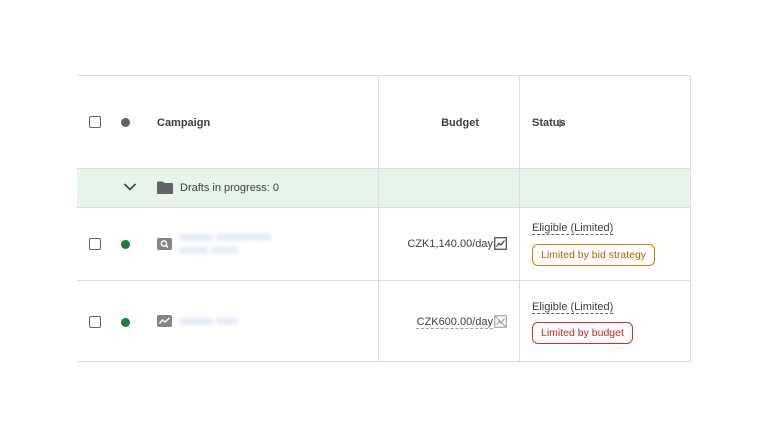 This screenshot has width=768, height=432. I want to click on search-campaign-icon, so click(164, 244).